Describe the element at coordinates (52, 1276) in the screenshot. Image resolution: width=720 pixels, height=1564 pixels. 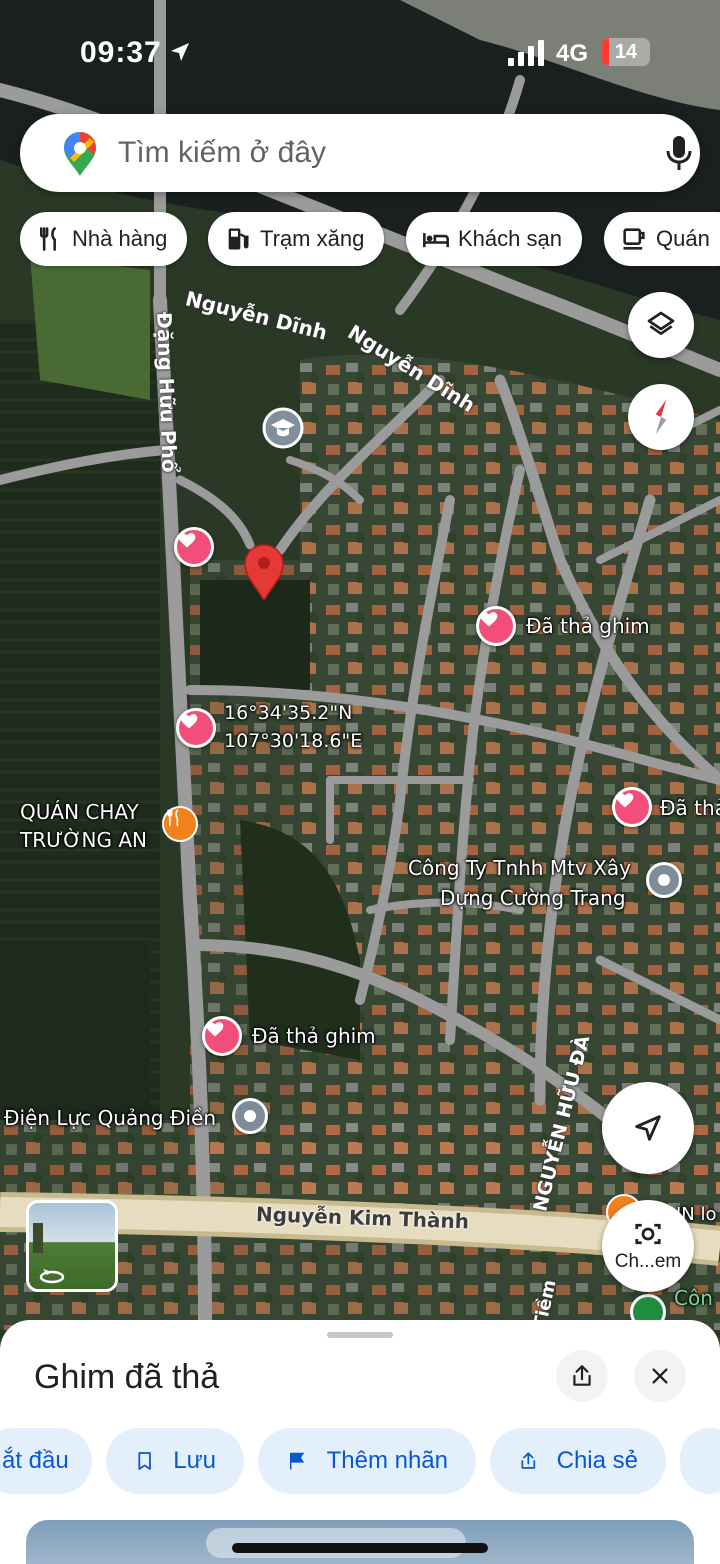
I see `street-view-rotate-icon` at that location.